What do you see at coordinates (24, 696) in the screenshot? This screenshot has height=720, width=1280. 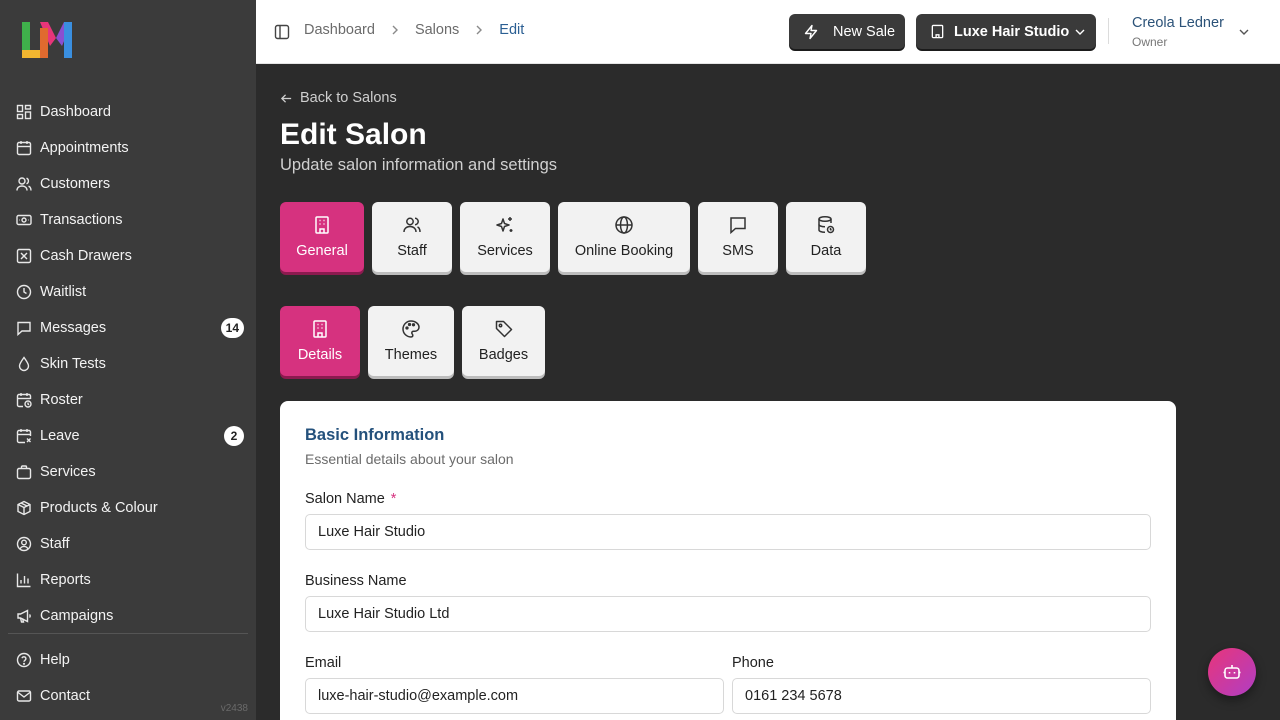 I see `mail-icon` at bounding box center [24, 696].